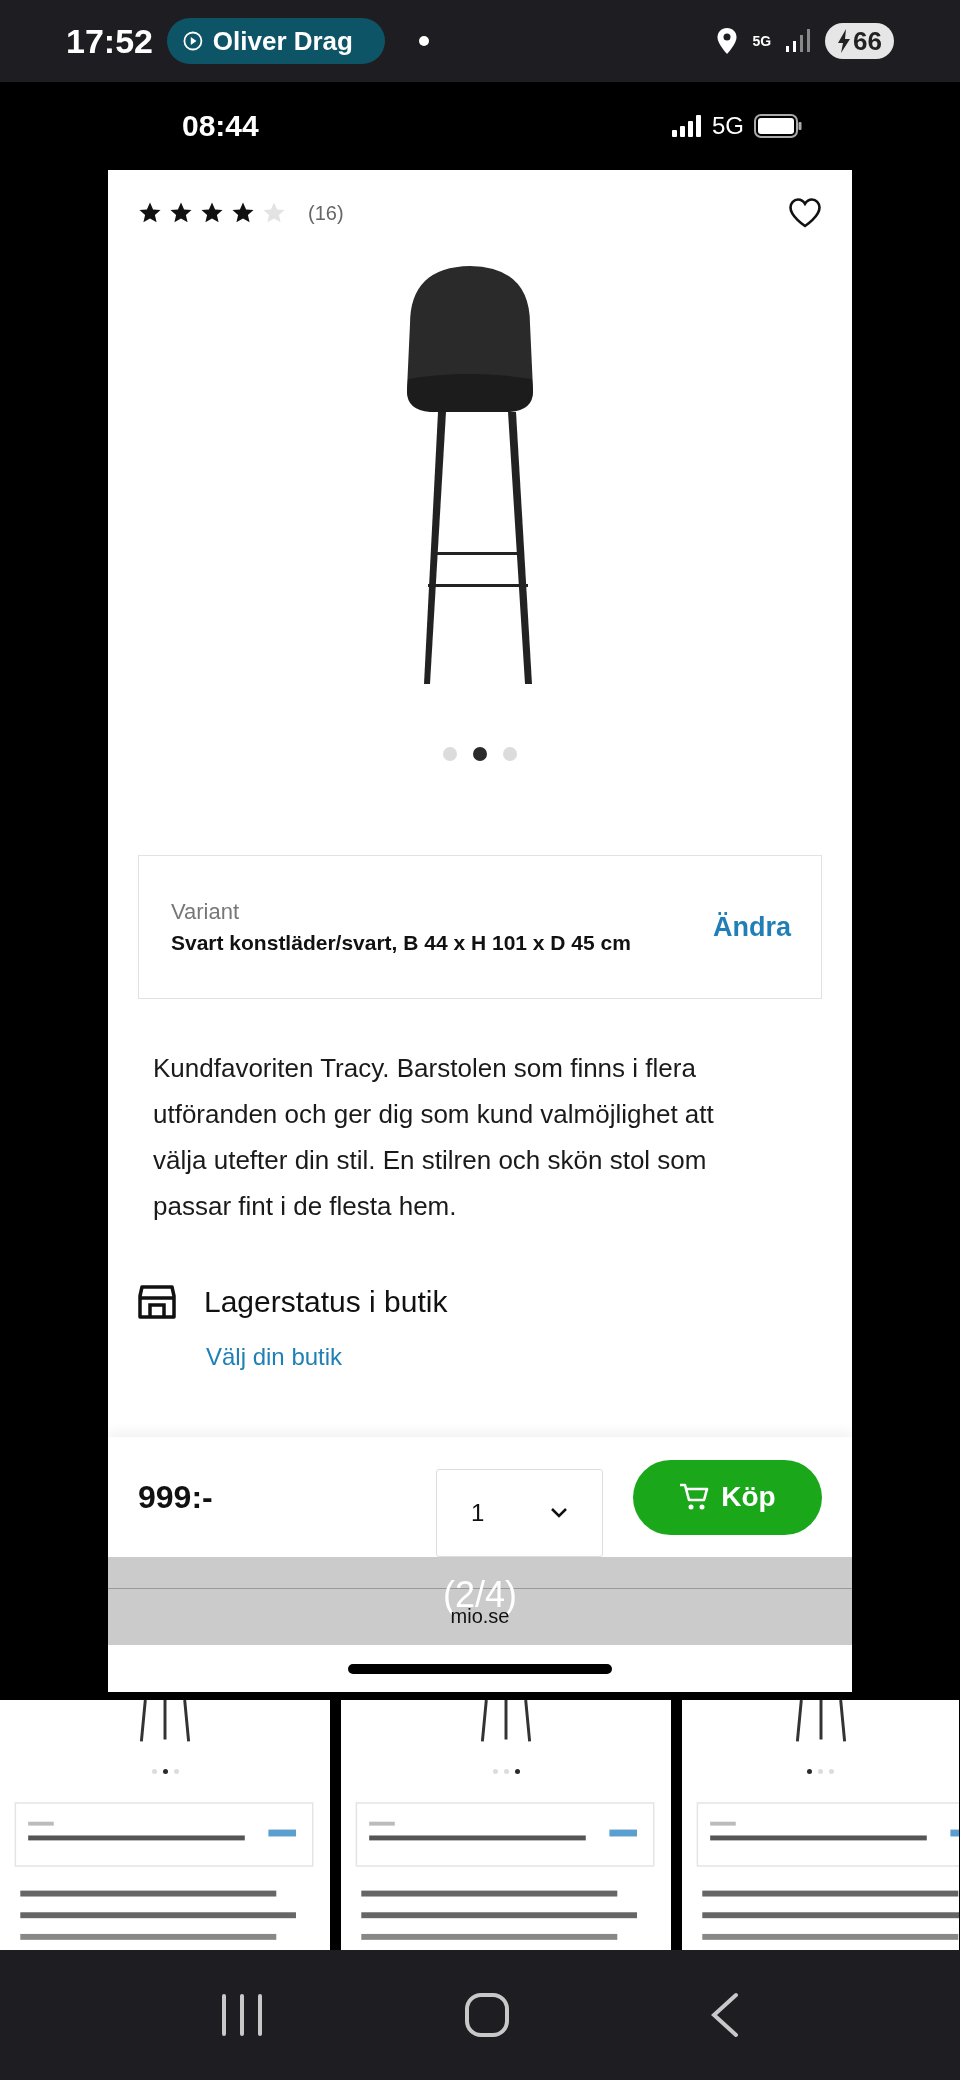 The width and height of the screenshot is (960, 2080). I want to click on choose-store-link: Välj din butik, so click(274, 1363).